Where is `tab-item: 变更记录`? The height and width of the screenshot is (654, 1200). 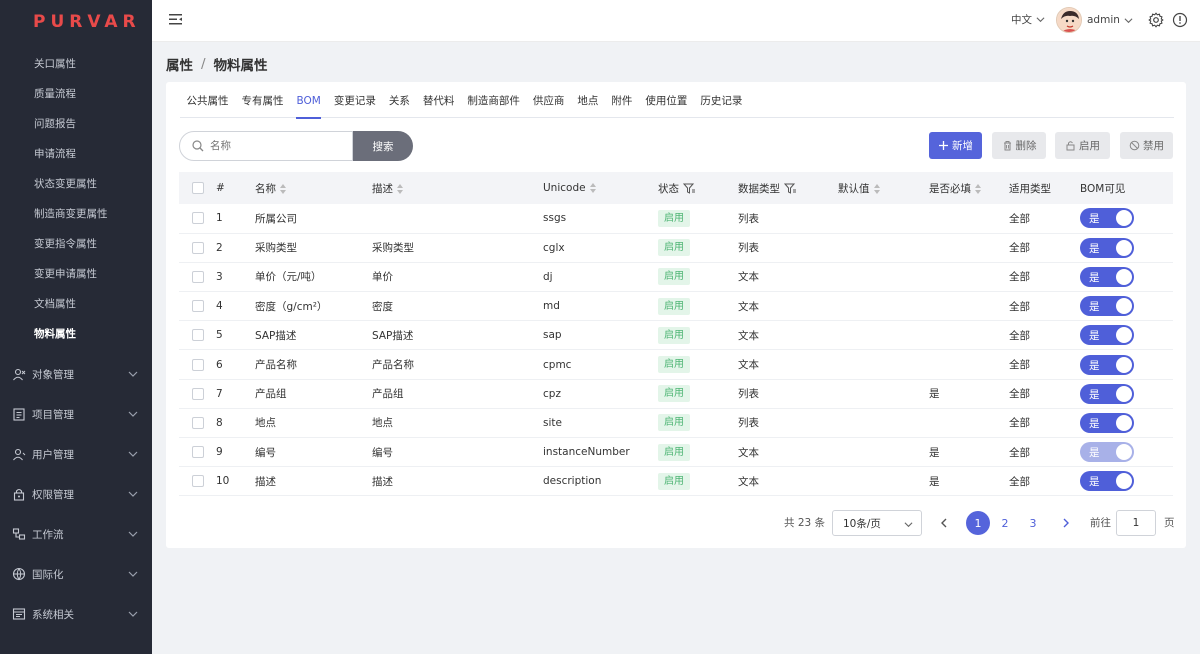
tab-item: 变更记录 is located at coordinates (354, 103).